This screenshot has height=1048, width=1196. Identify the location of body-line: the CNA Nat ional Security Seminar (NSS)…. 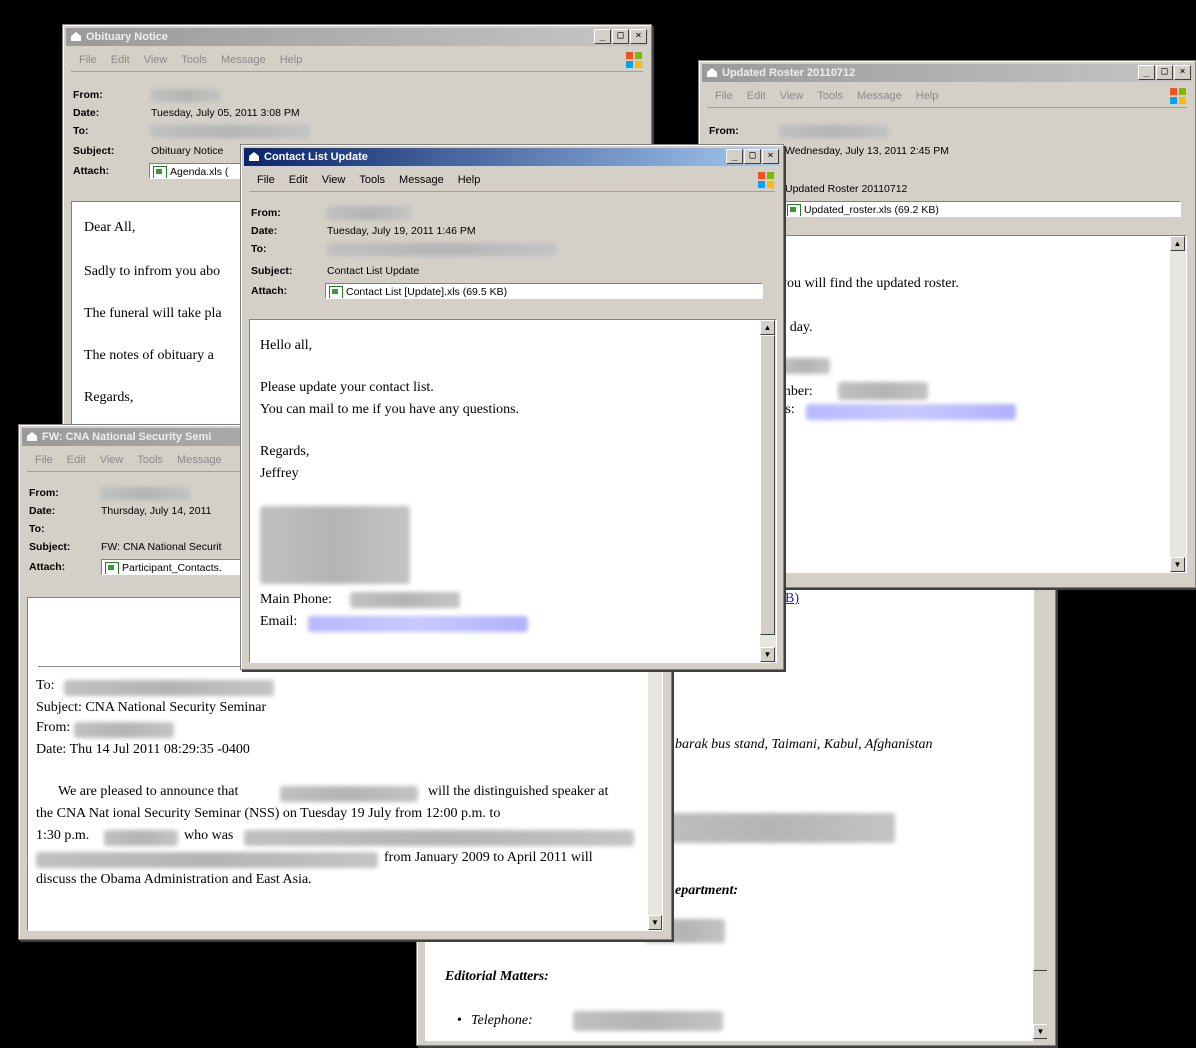
(268, 813).